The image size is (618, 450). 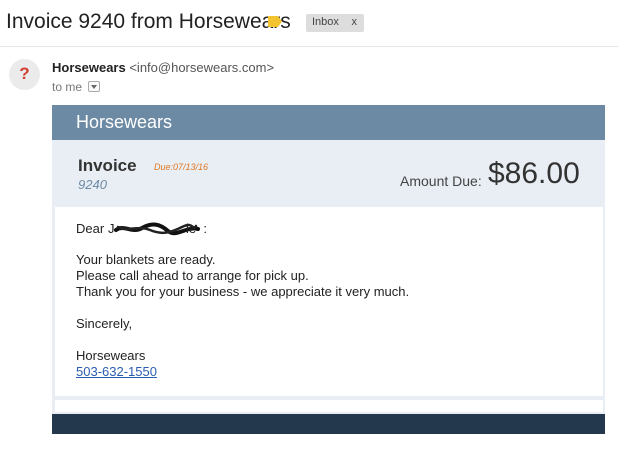 I want to click on amount-due-label: Amount Due:, so click(x=441, y=181).